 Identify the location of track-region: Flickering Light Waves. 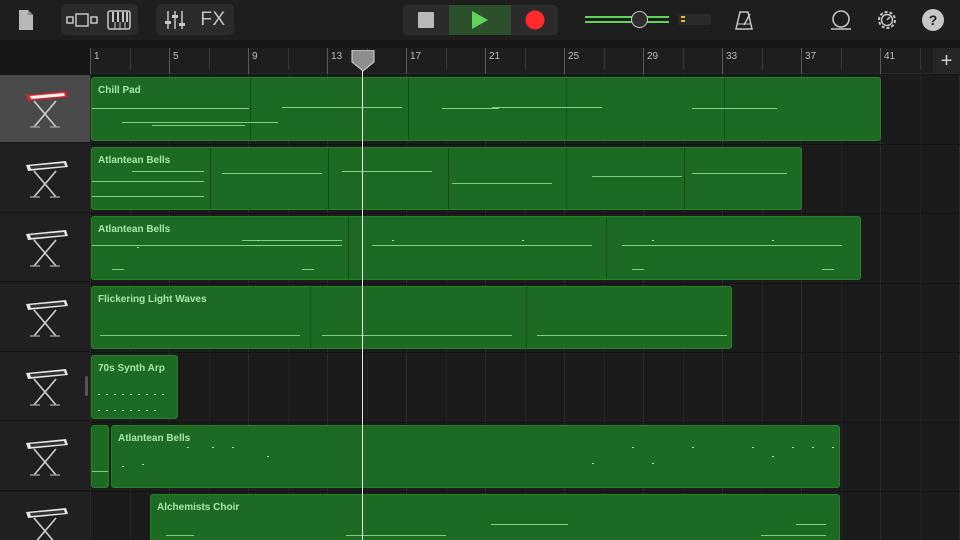
(411, 317).